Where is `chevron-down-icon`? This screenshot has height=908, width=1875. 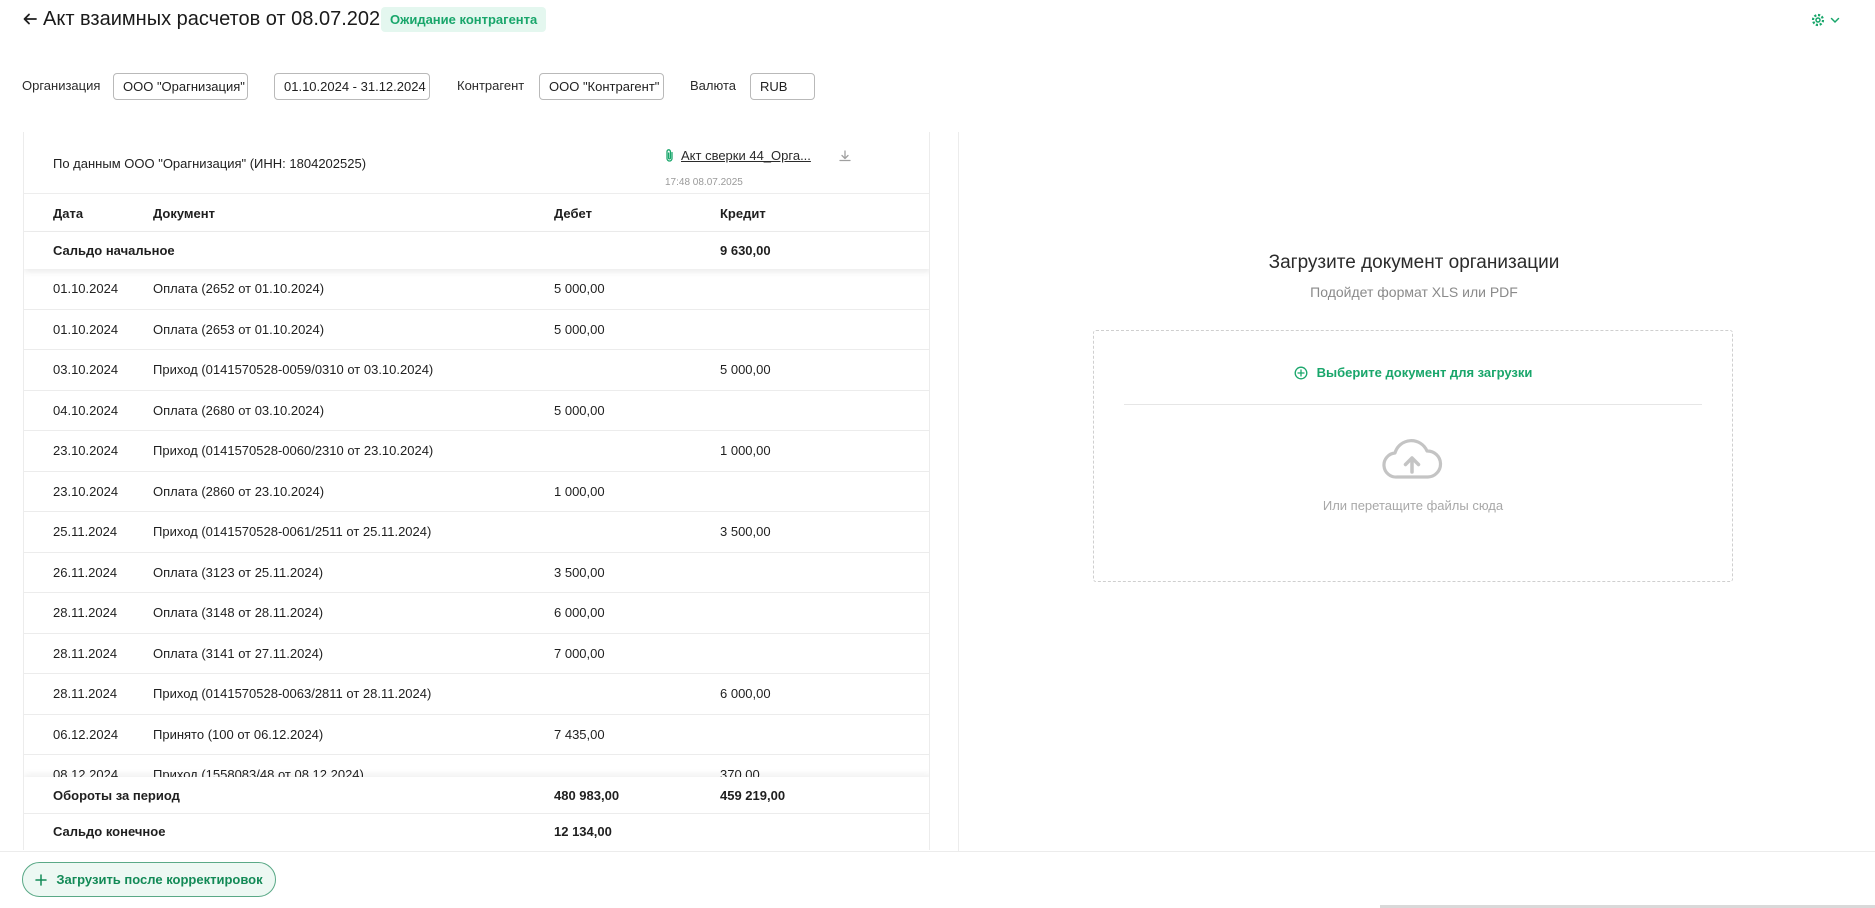 chevron-down-icon is located at coordinates (1835, 20).